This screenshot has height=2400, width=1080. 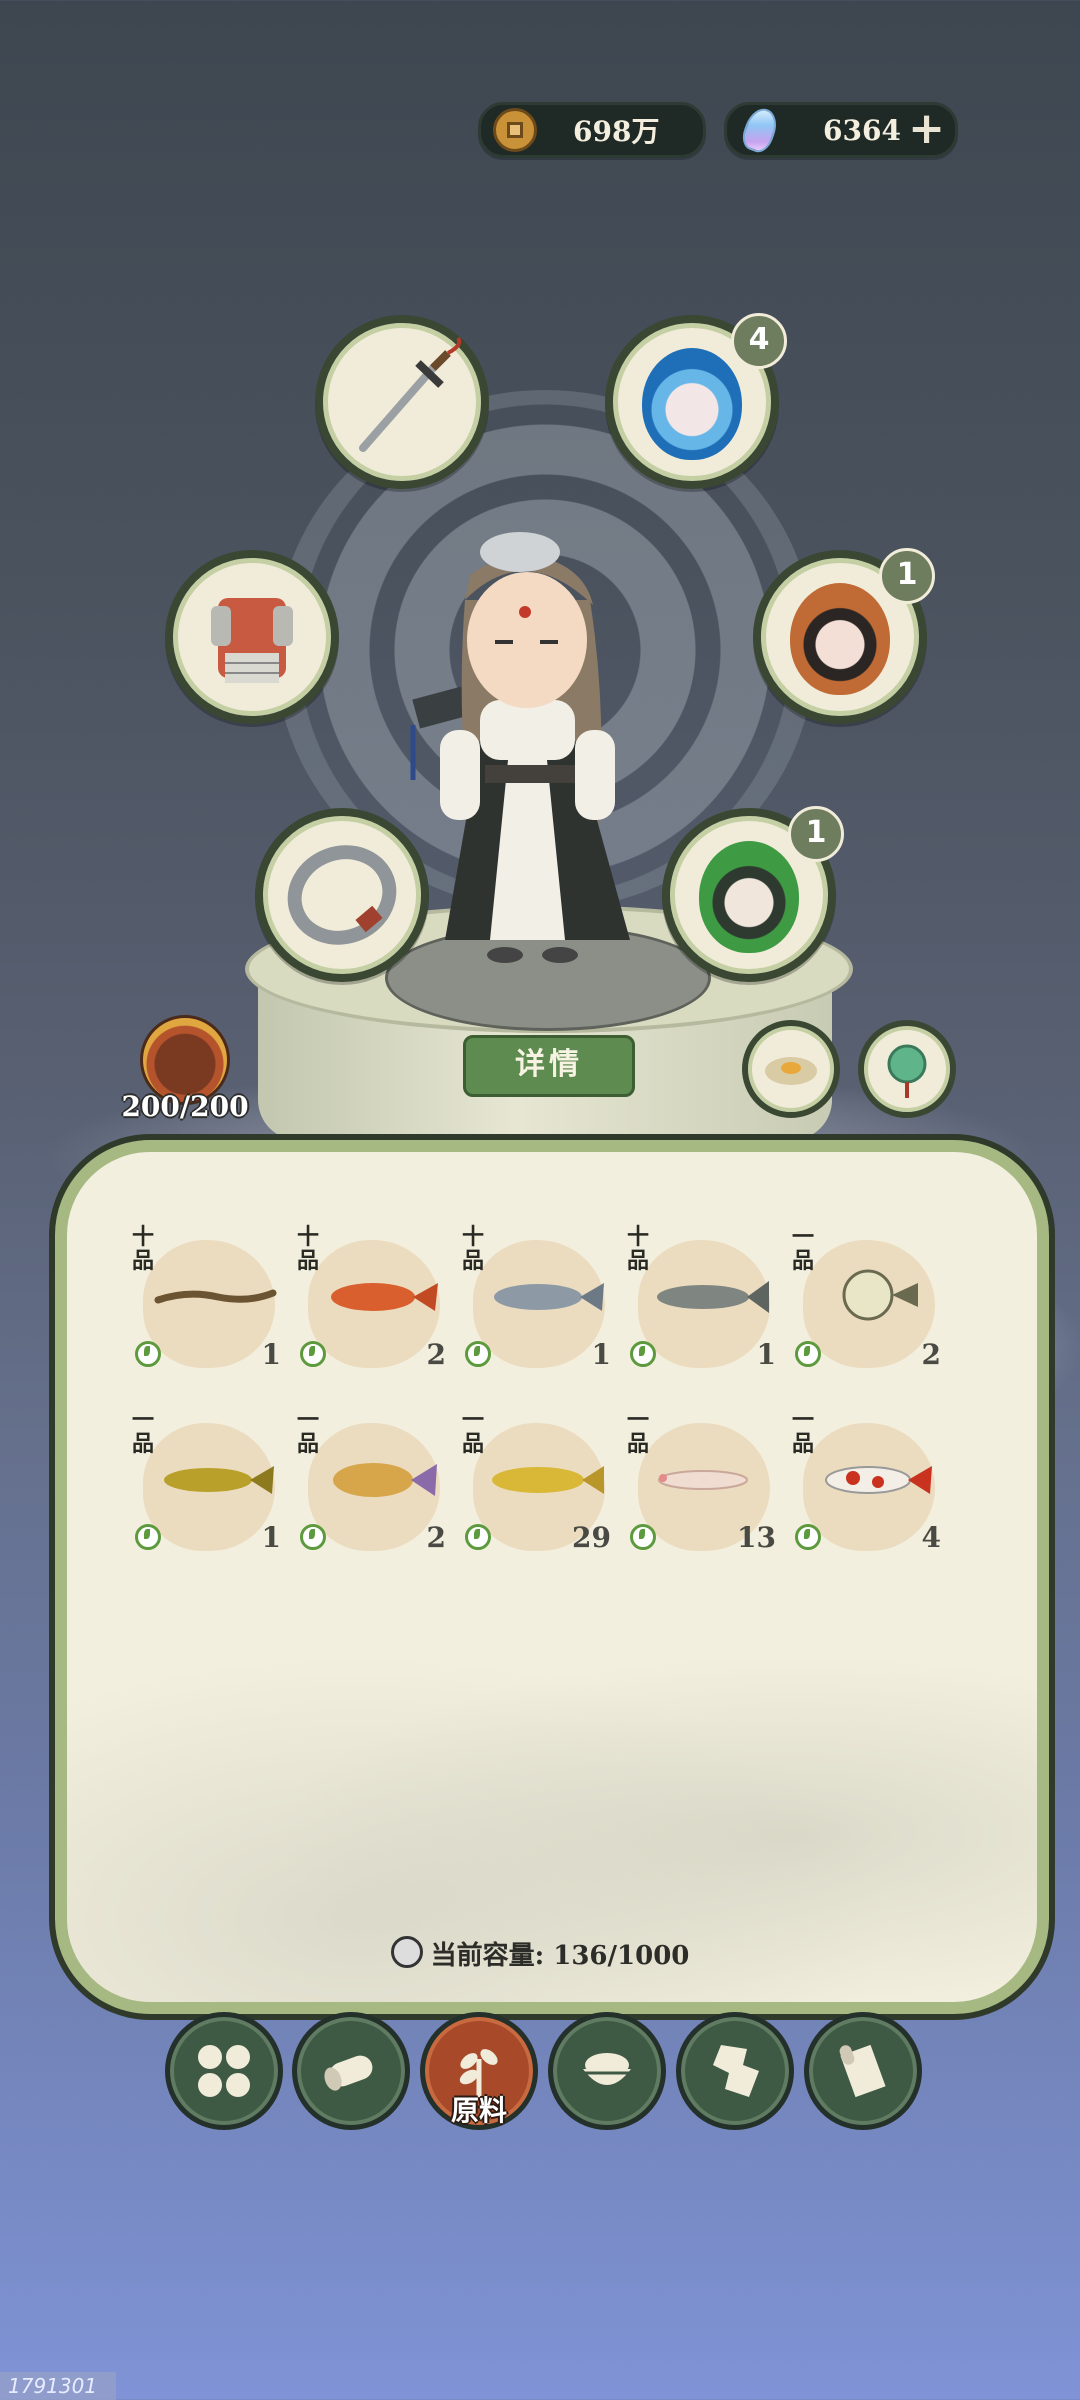 What do you see at coordinates (931, 1537) in the screenshot?
I see `item-quantity: 4` at bounding box center [931, 1537].